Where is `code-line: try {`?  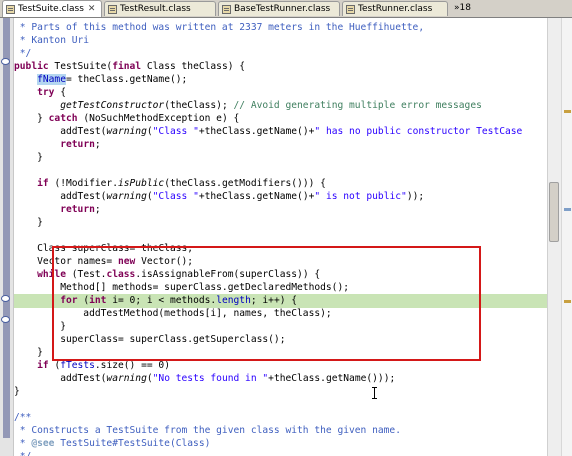
code-line: try { is located at coordinates (51, 92).